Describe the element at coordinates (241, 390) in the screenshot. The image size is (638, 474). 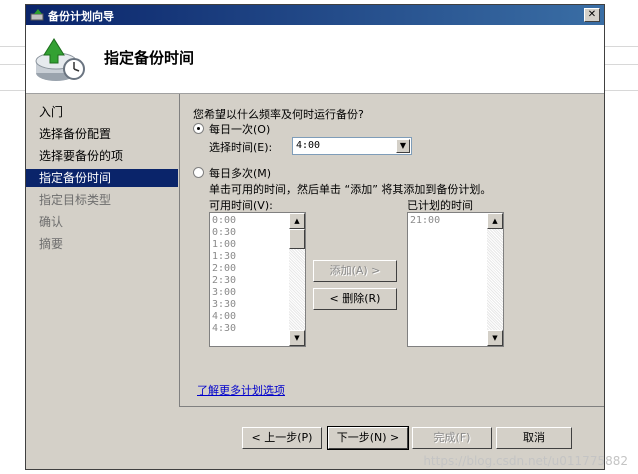
I see `learn-more-link: 了解更多计划选项` at that location.